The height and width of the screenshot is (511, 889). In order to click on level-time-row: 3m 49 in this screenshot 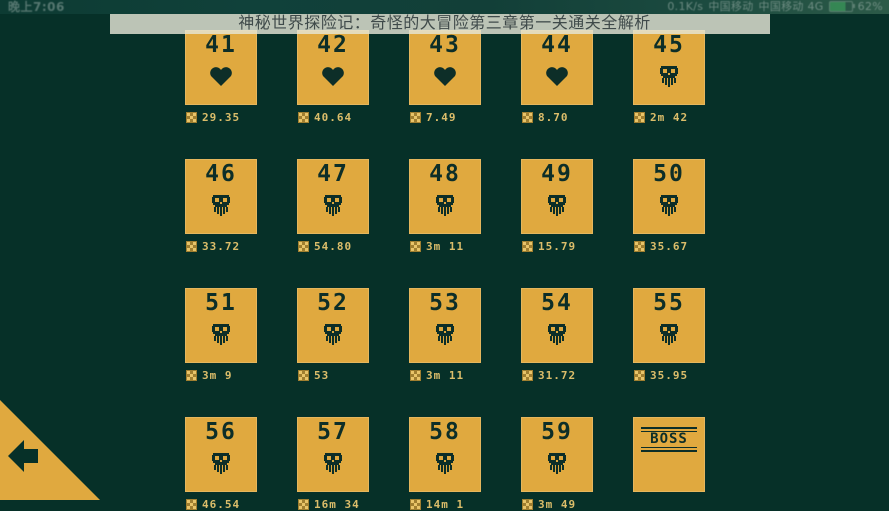, I will do `click(557, 504)`.